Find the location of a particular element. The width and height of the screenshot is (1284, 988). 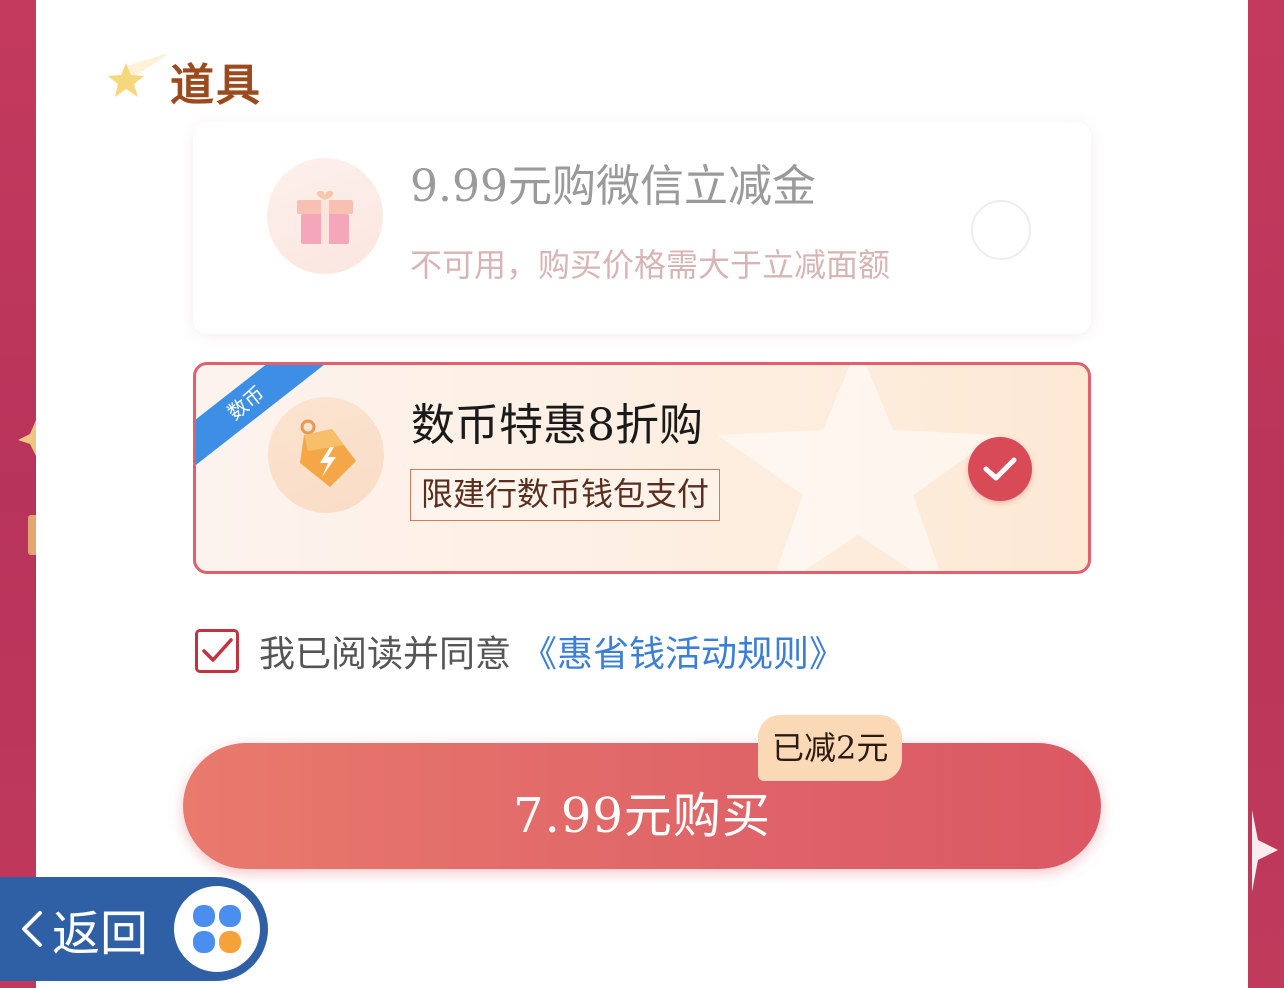

agreement-checkbox is located at coordinates (217, 651).